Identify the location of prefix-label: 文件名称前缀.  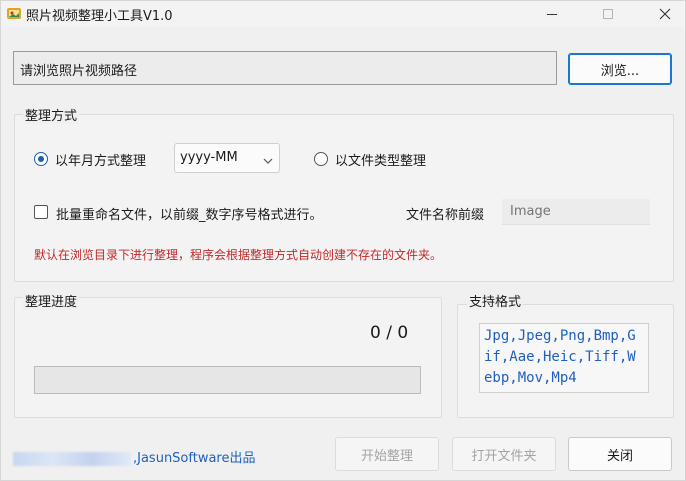
(445, 215).